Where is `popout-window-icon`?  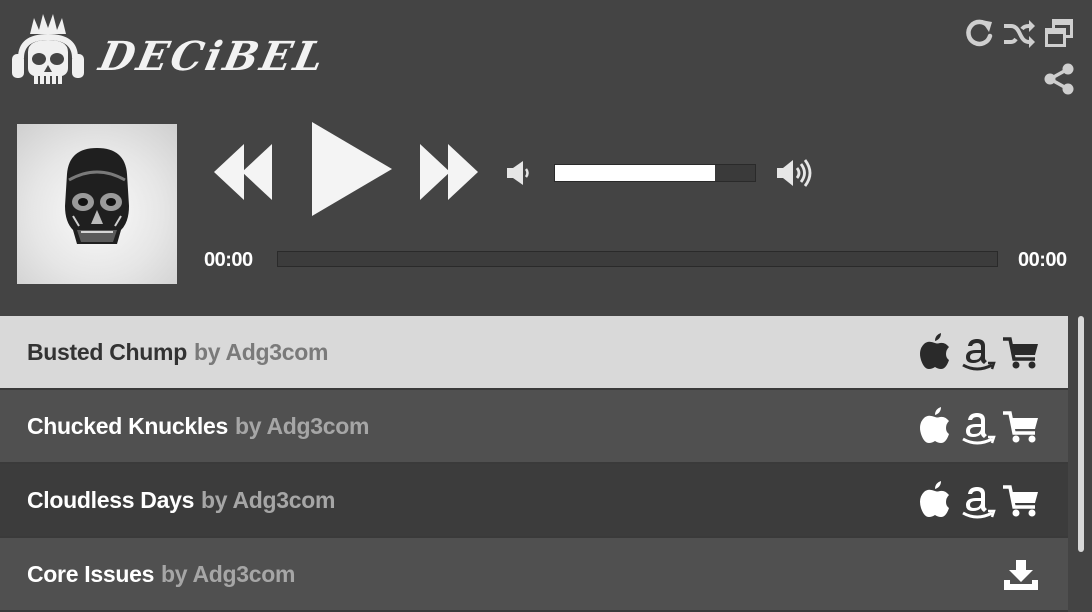 popout-window-icon is located at coordinates (1059, 33).